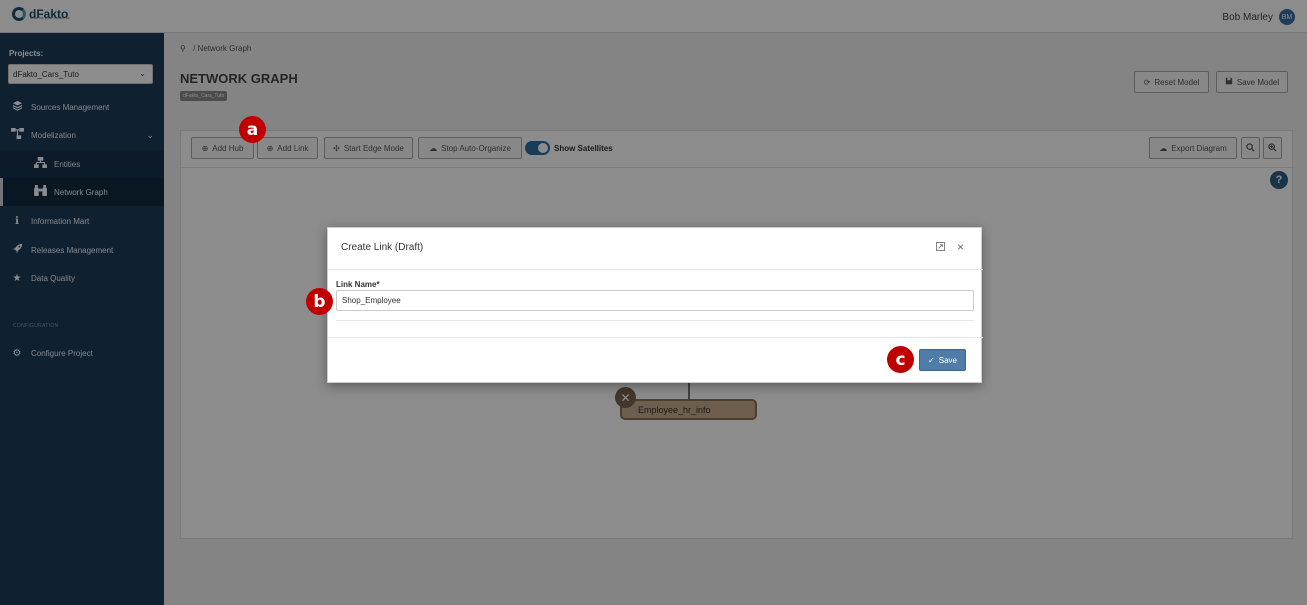 The height and width of the screenshot is (605, 1307). Describe the element at coordinates (900, 359) in the screenshot. I see `annotation-marker-c: c` at that location.